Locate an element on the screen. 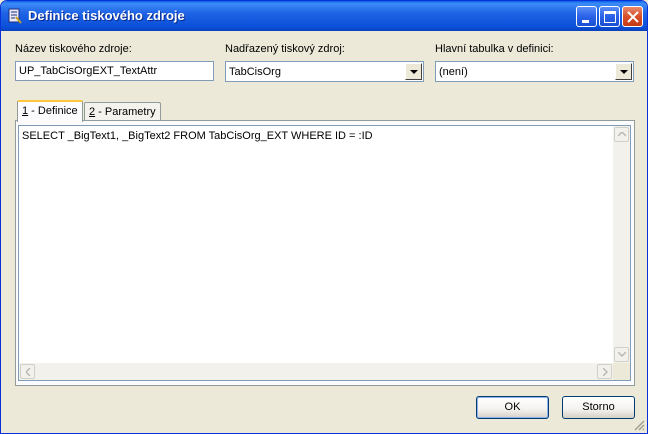  maximize-icon is located at coordinates (610, 17).